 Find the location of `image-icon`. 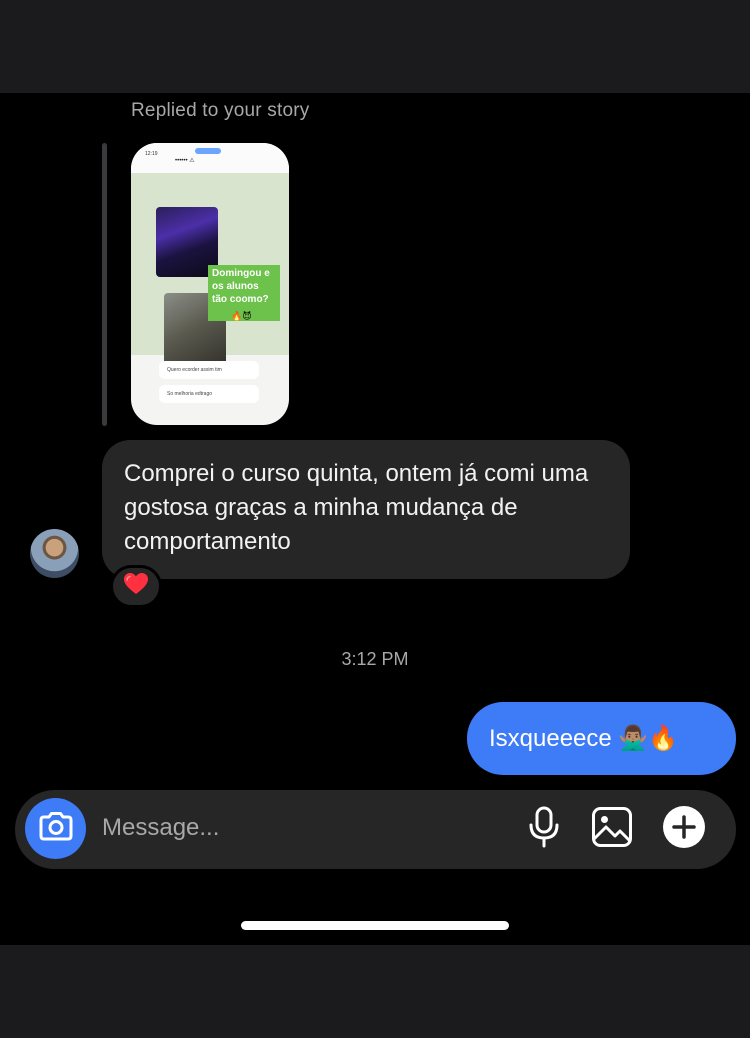

image-icon is located at coordinates (612, 829).